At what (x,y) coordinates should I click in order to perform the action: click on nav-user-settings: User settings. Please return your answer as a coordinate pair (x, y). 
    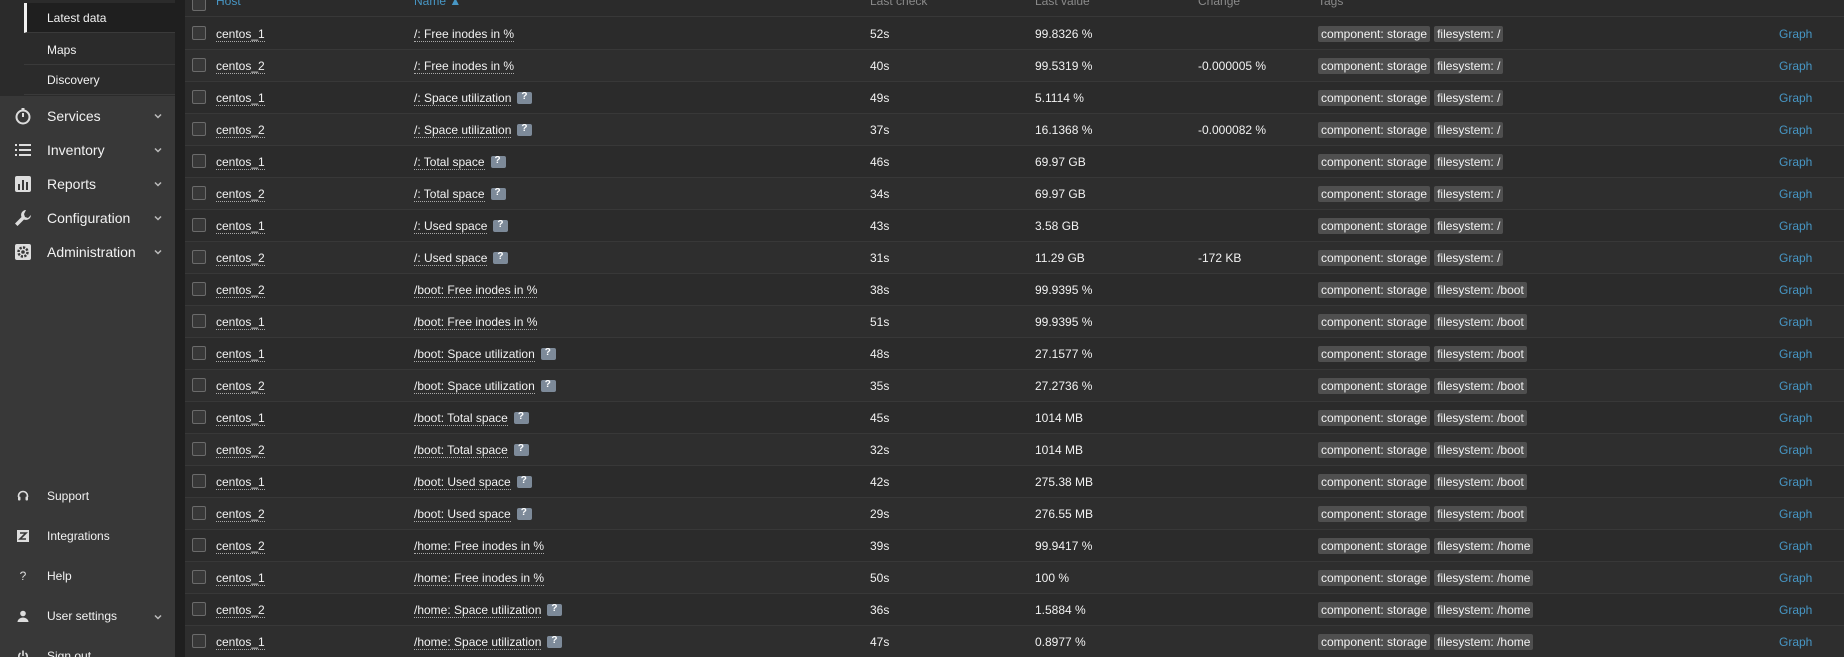
    Looking at the image, I should click on (87, 616).